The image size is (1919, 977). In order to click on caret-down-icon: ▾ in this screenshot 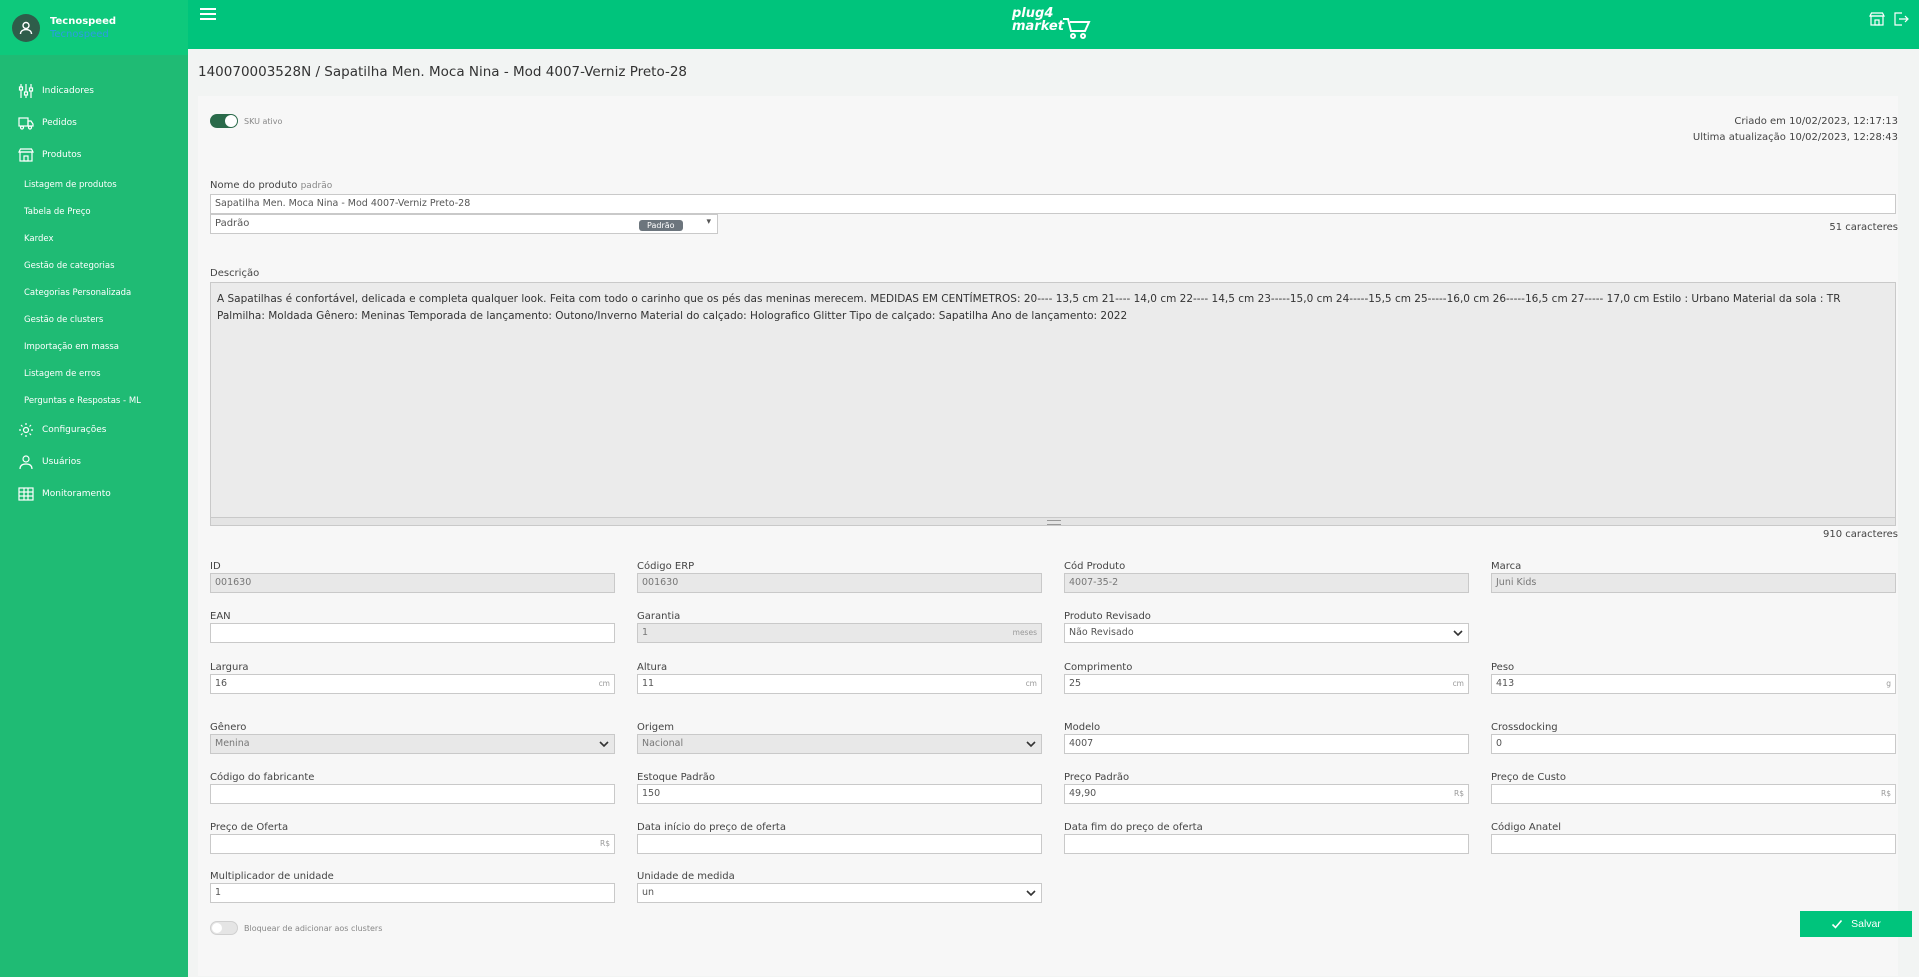, I will do `click(708, 222)`.